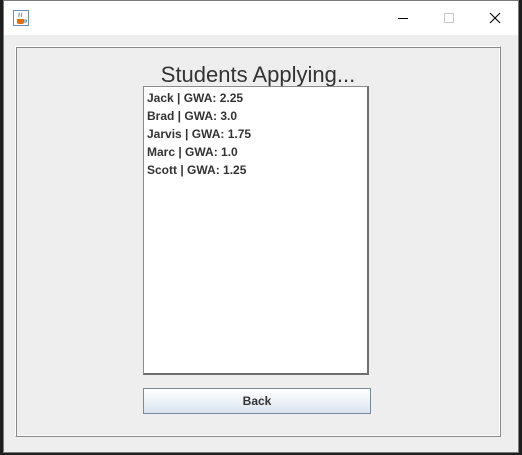 This screenshot has width=522, height=455. I want to click on back-button: Back, so click(257, 401).